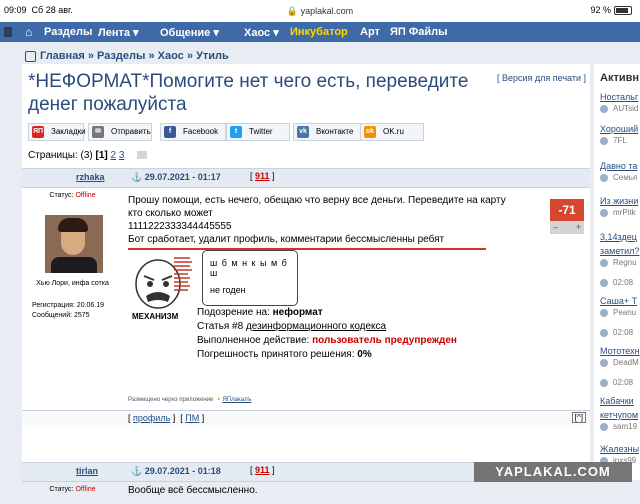 This screenshot has width=640, height=504. Describe the element at coordinates (236, 132) in the screenshot. I see `twitter-icon: t` at that location.